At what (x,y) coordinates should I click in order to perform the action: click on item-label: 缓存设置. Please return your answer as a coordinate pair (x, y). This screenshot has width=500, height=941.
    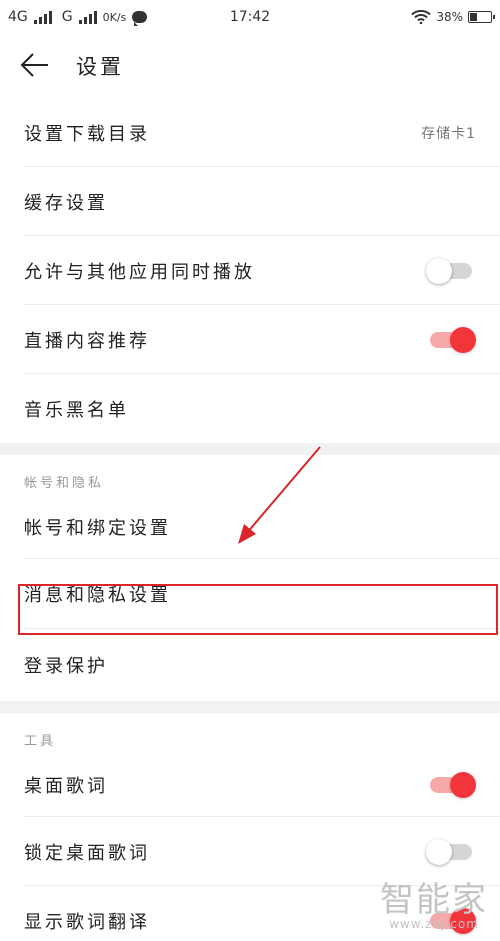
    Looking at the image, I should click on (66, 203).